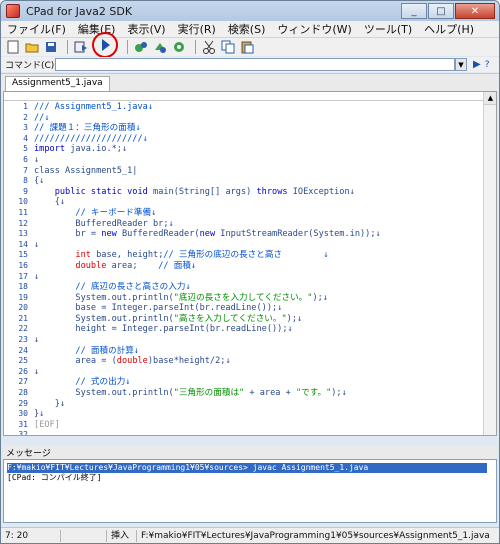  I want to click on title-bar: CPad for Java2 SDK _ □ ✕, so click(250, 11).